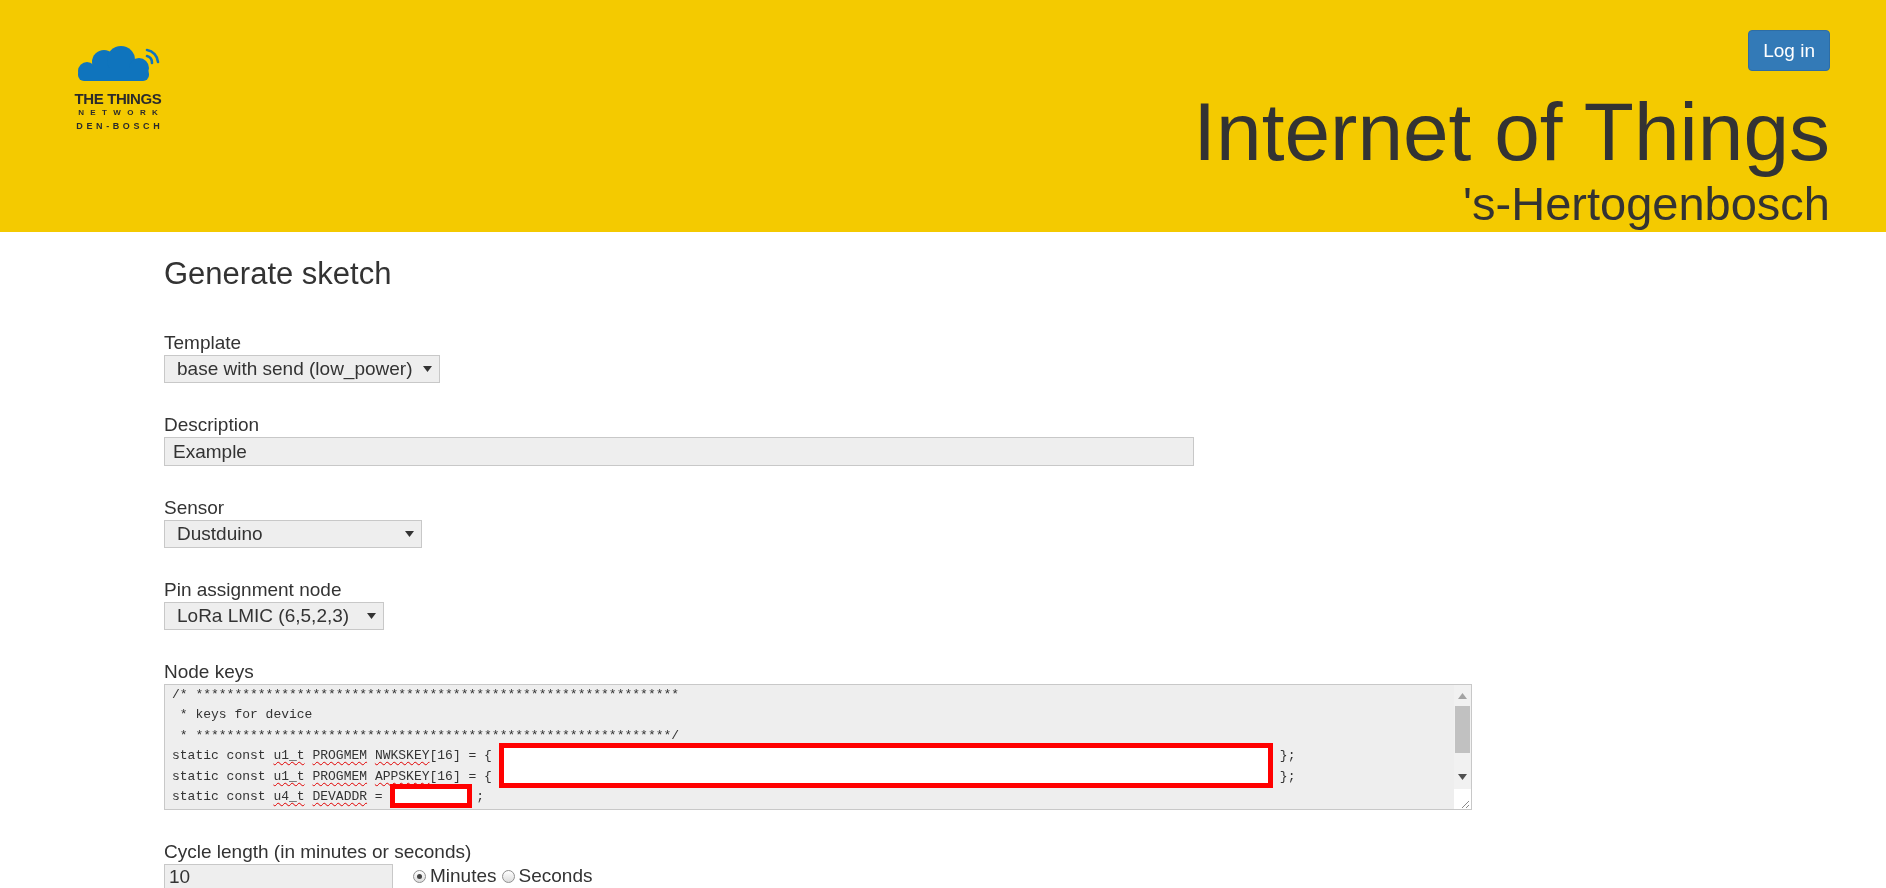 This screenshot has height=888, width=1886. Describe the element at coordinates (274, 616) in the screenshot. I see `dropdown: LoRa LMIC (6,5,2,3)` at that location.